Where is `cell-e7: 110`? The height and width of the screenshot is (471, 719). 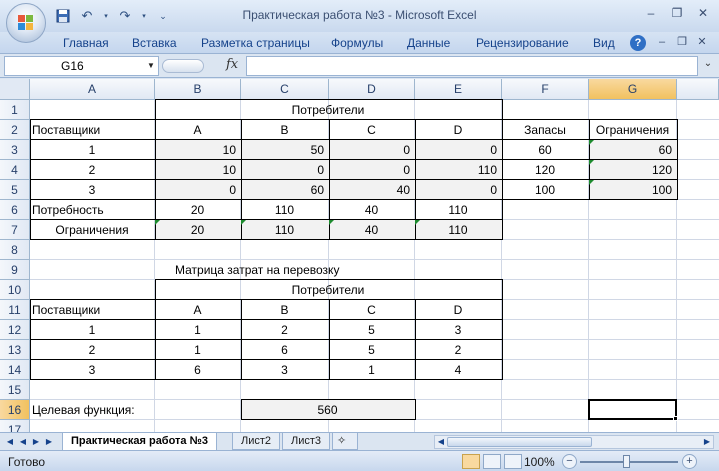 cell-e7: 110 is located at coordinates (458, 230).